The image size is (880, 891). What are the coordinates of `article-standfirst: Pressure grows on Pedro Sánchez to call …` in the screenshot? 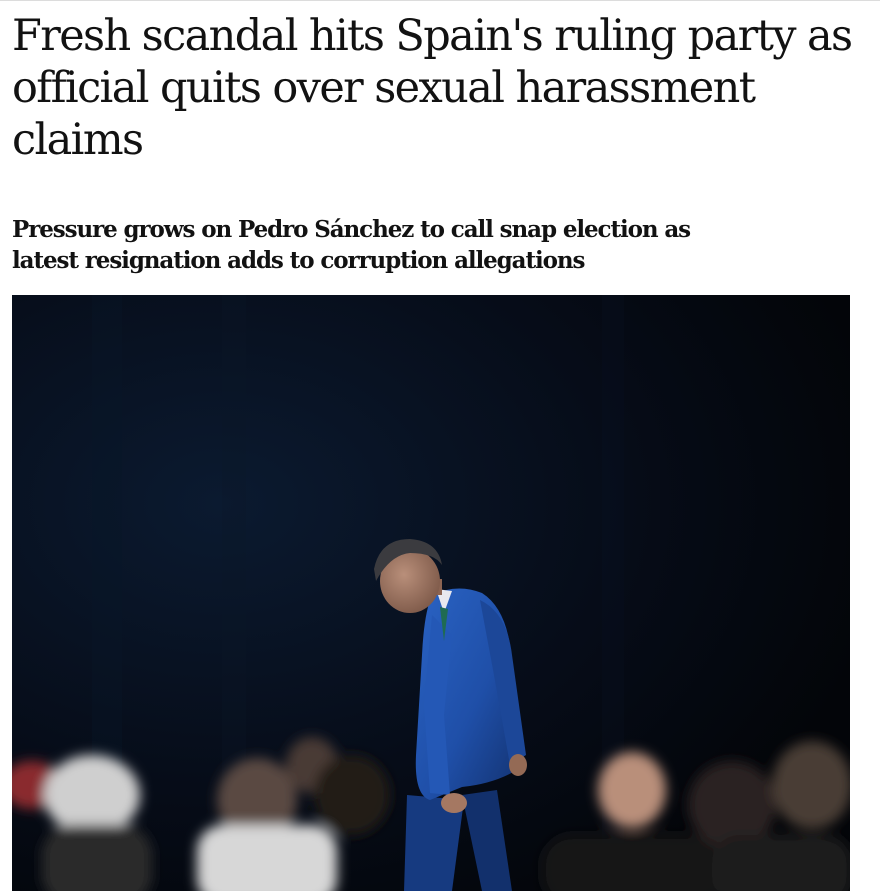 It's located at (351, 245).